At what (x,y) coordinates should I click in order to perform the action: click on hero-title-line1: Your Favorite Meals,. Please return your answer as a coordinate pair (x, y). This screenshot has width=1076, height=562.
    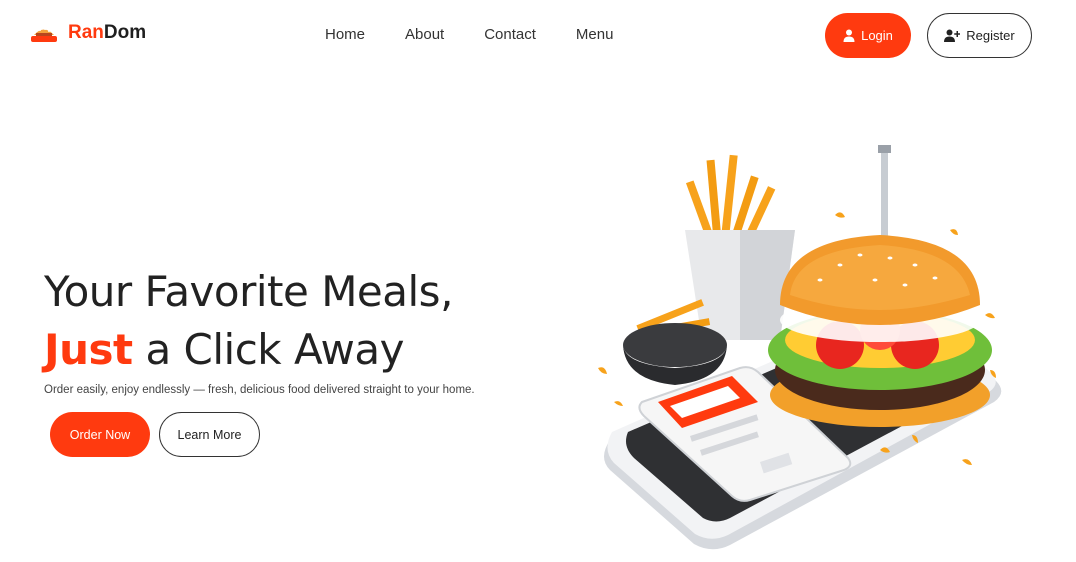
    Looking at the image, I should click on (248, 291).